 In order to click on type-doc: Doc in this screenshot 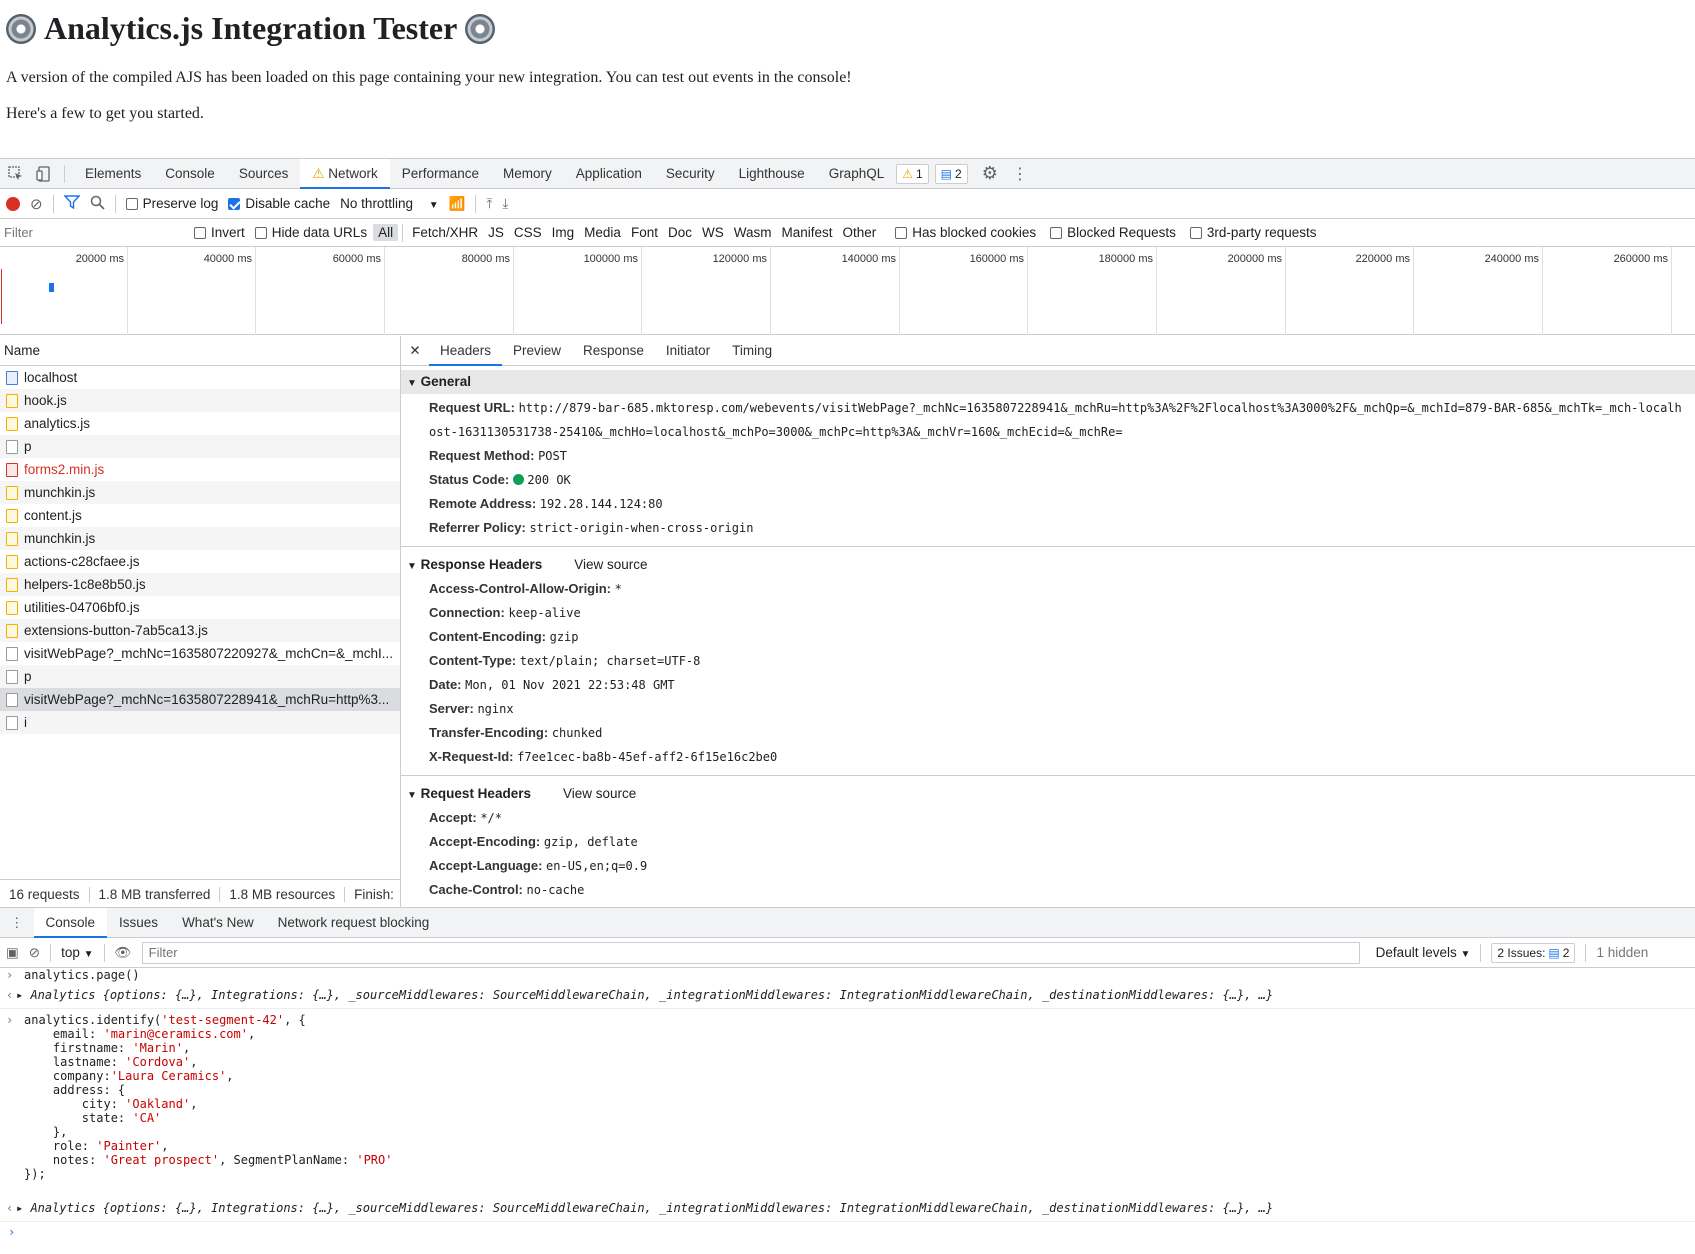, I will do `click(680, 232)`.